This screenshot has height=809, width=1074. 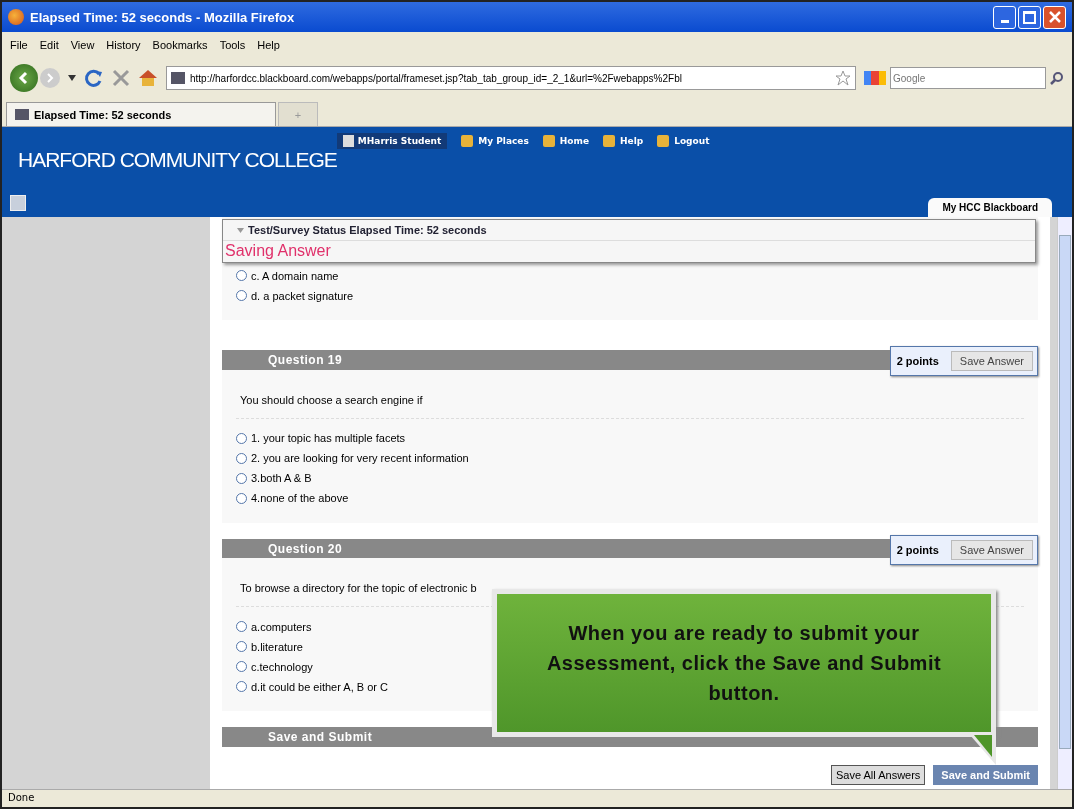 What do you see at coordinates (875, 78) in the screenshot?
I see `search-engine-icon` at bounding box center [875, 78].